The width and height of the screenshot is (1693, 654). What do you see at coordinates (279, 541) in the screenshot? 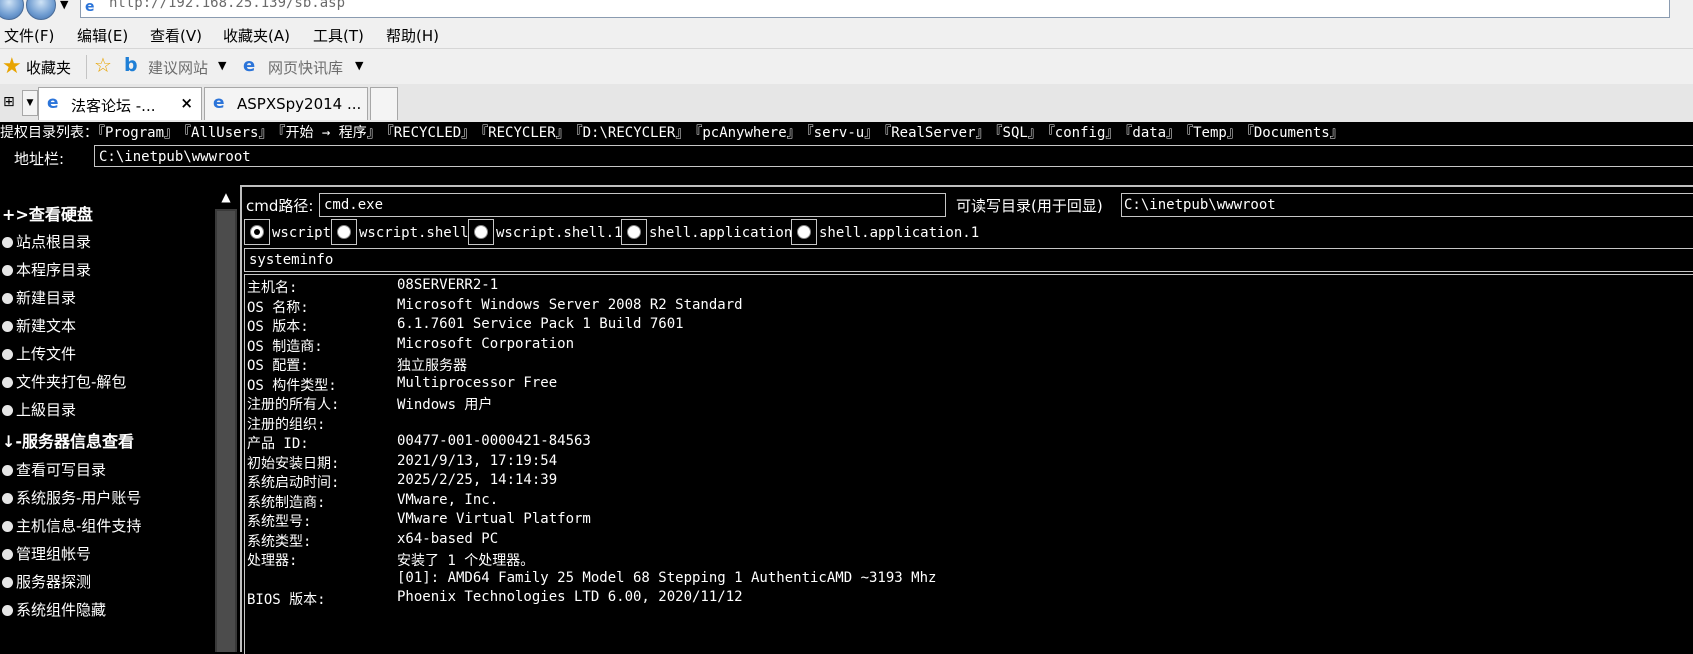
I see `output-key: 系统类型:` at bounding box center [279, 541].